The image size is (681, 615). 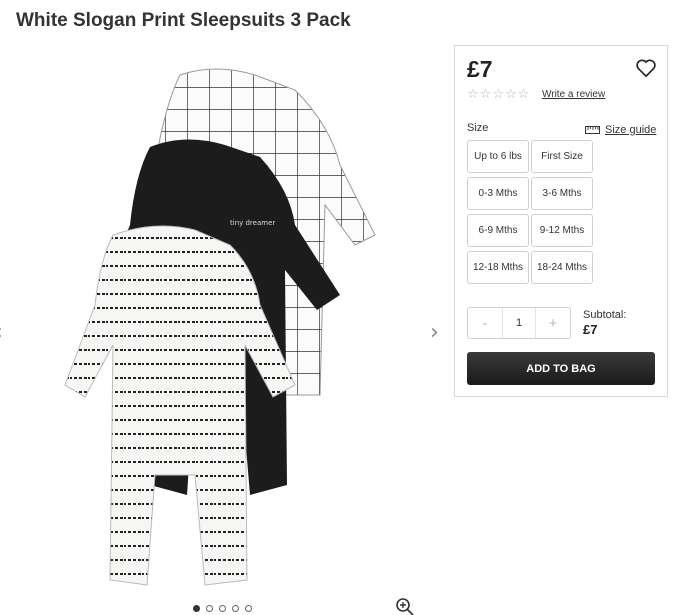 I want to click on size-option-button: 0-3 Mths, so click(x=498, y=193).